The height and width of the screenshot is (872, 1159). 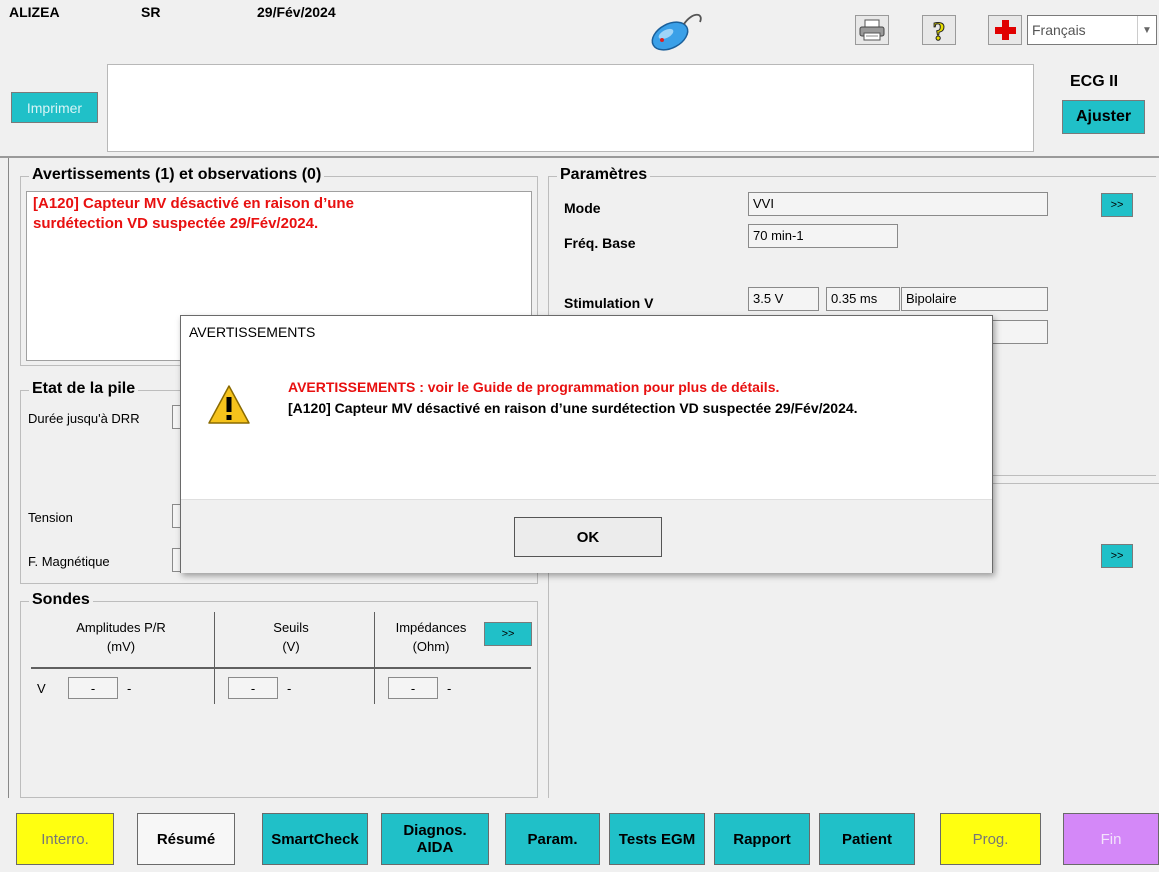 I want to click on language-select: Français ▼, so click(x=1092, y=30).